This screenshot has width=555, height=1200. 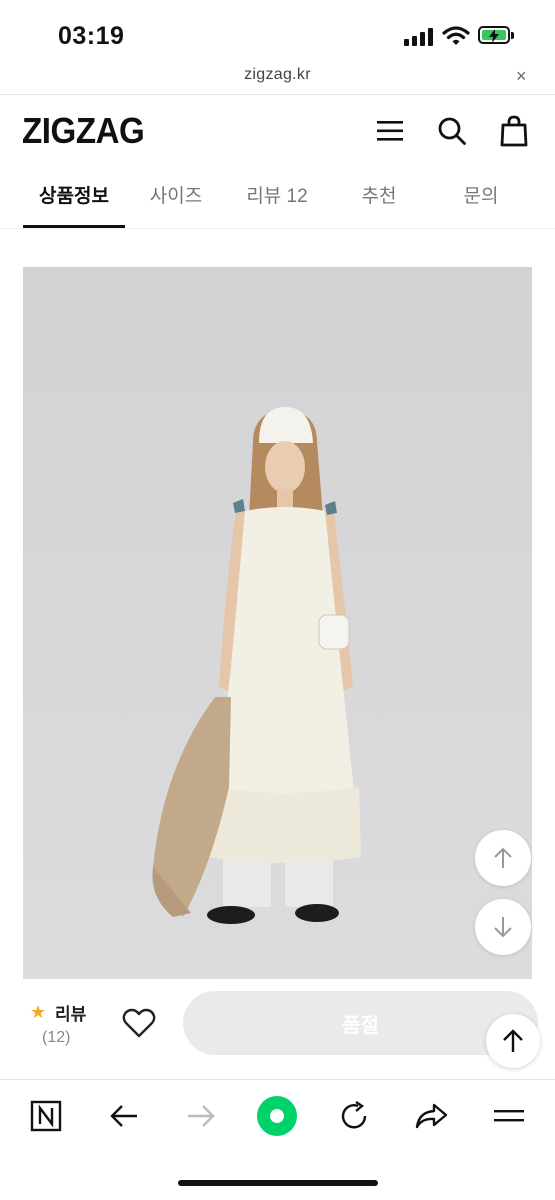 I want to click on soldout-button: 품절, so click(x=360, y=1023).